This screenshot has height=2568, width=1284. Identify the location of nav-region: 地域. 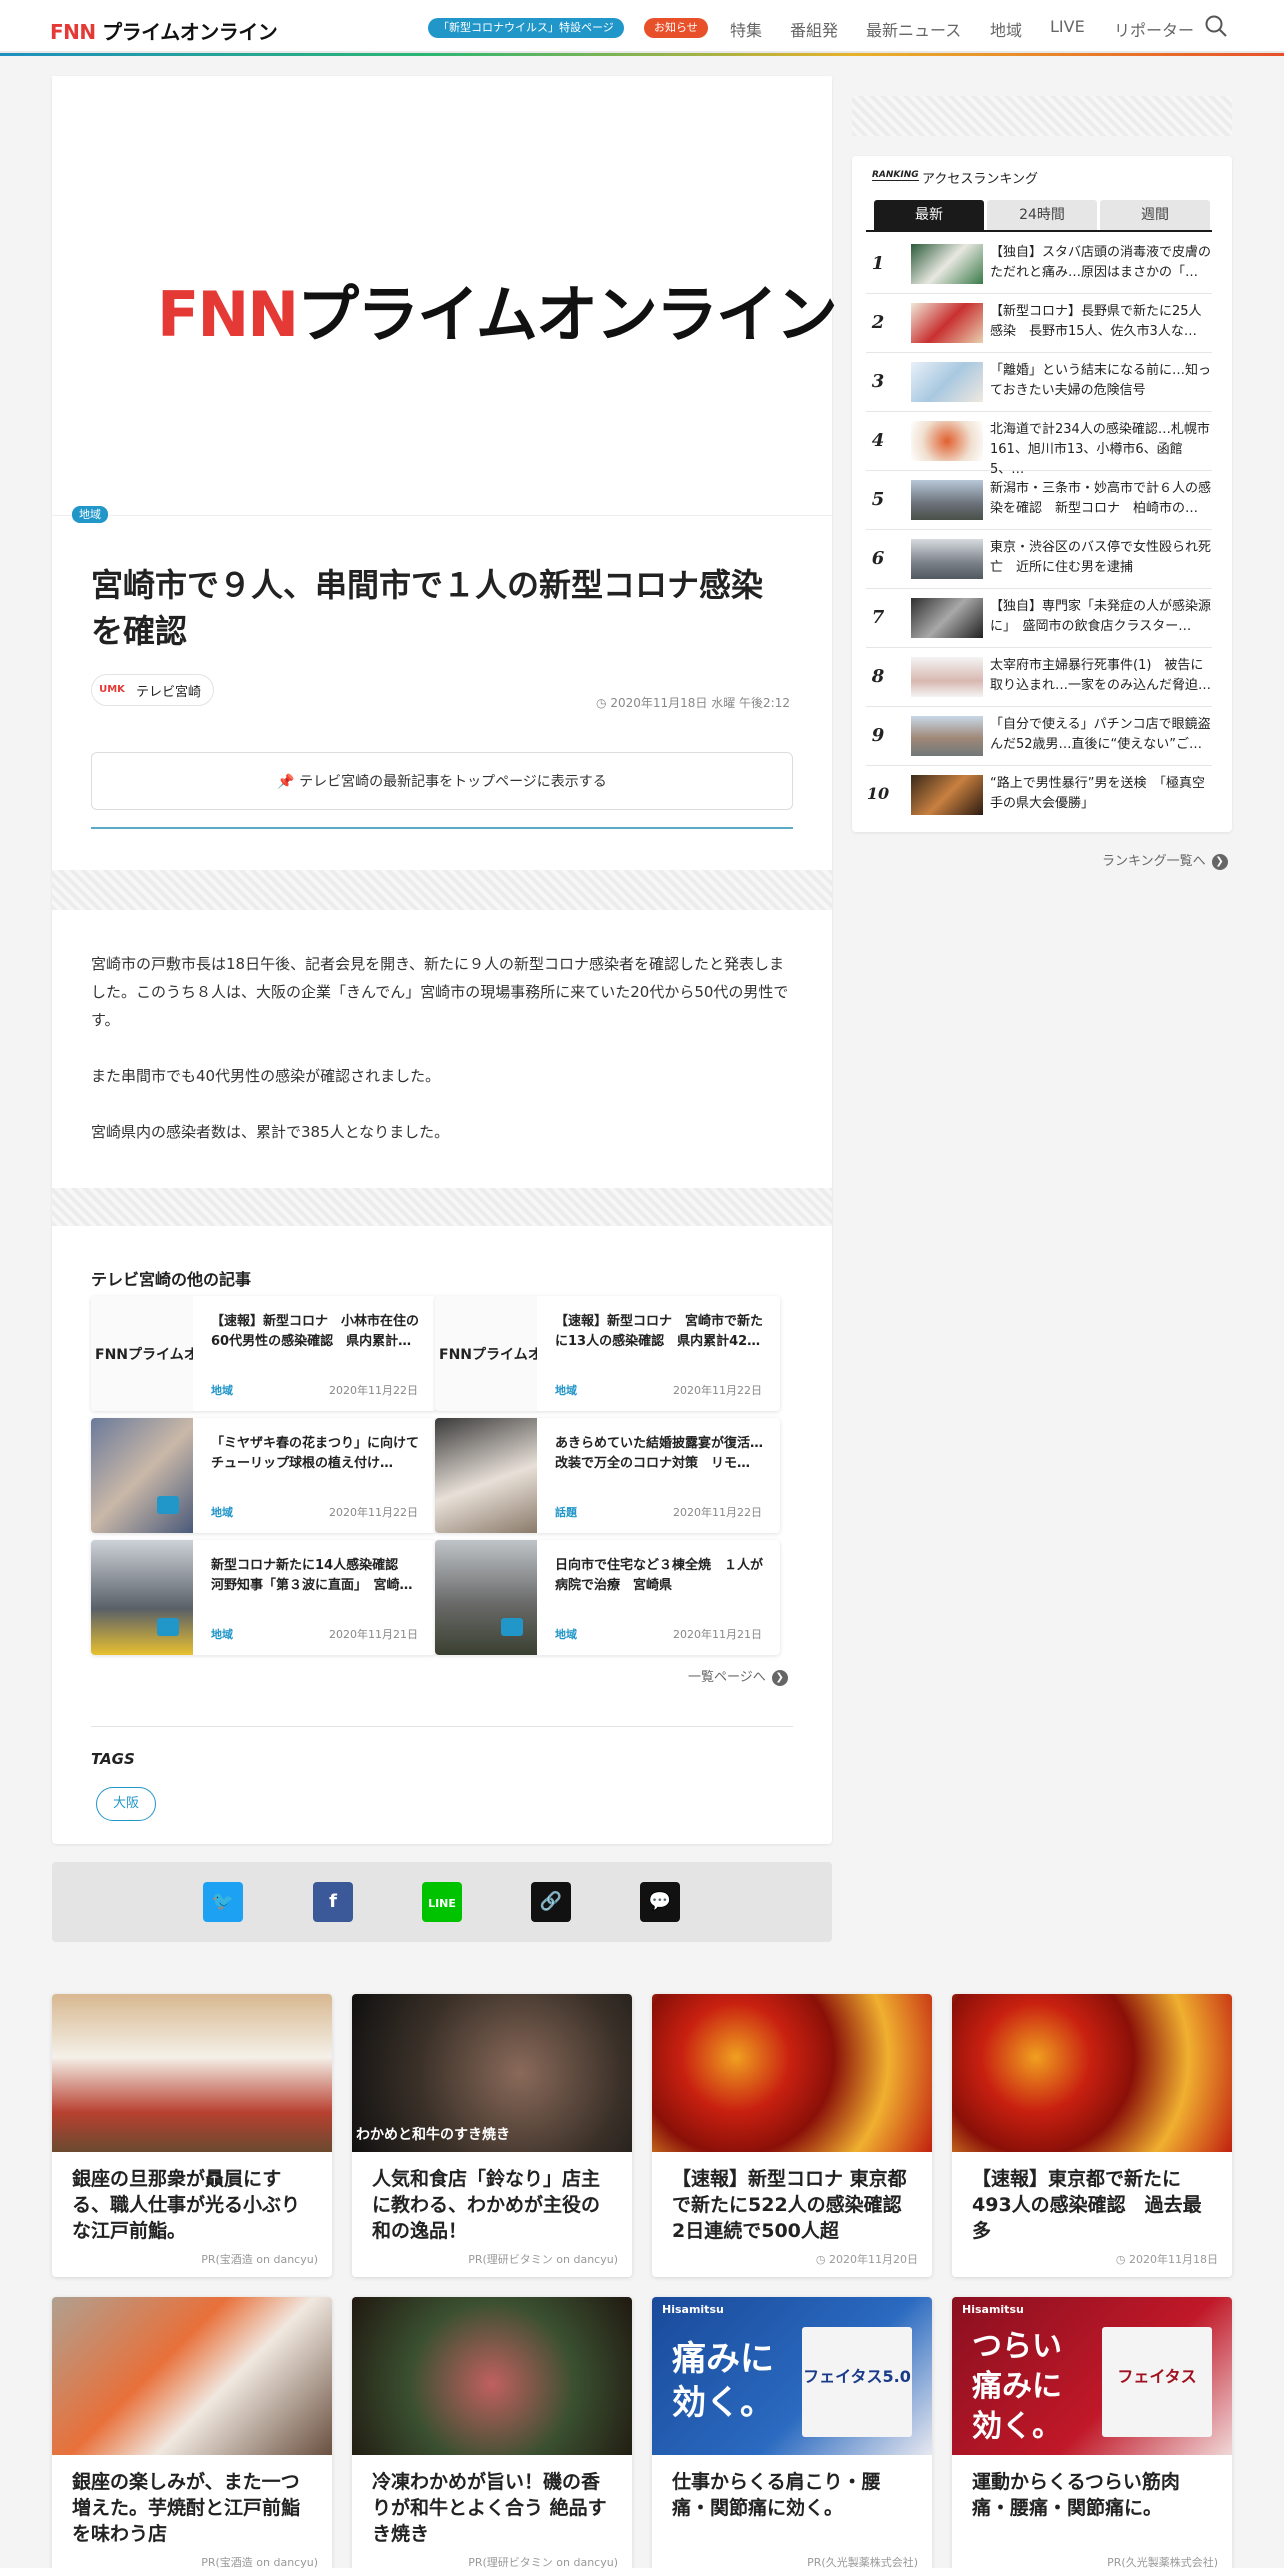
(1006, 29).